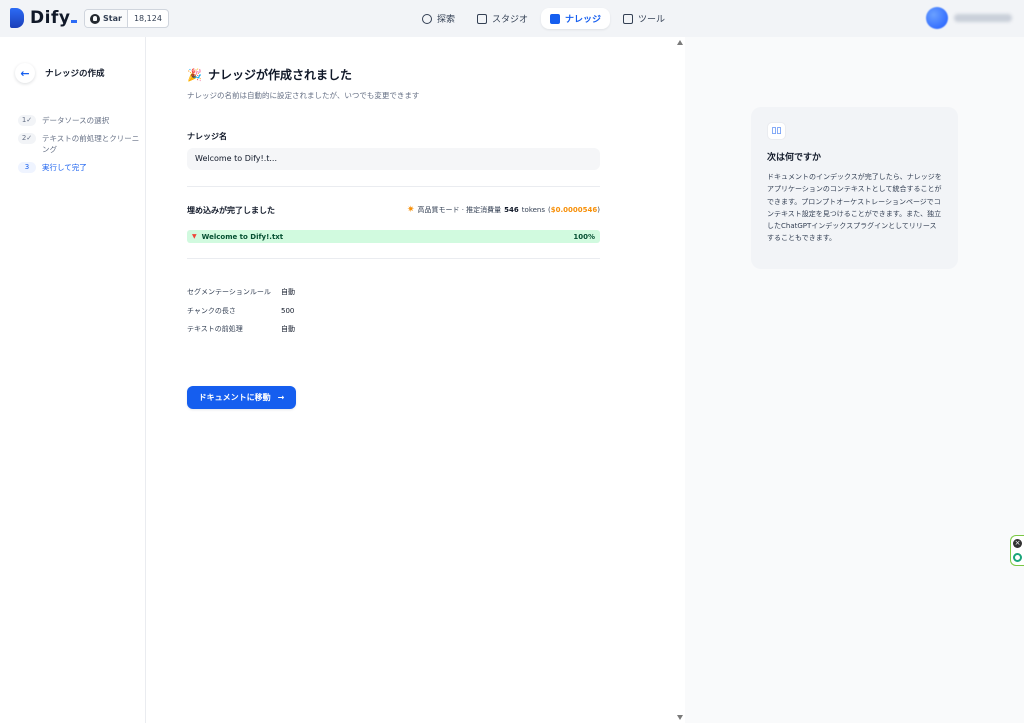 This screenshot has height=723, width=1024. Describe the element at coordinates (410, 210) in the screenshot. I see `sun-icon: ✷` at that location.